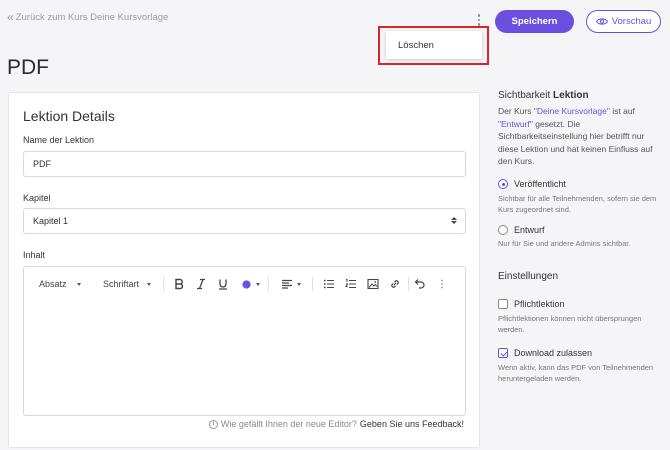  I want to click on course-status: "Entwurf", so click(515, 123).